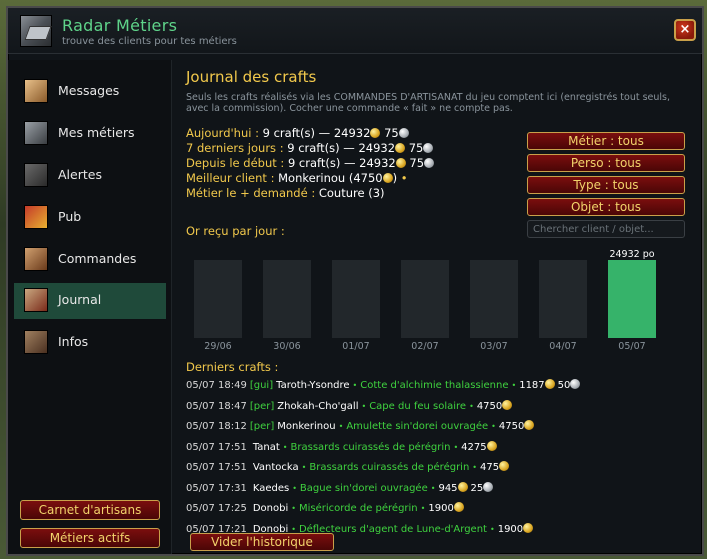 Image resolution: width=707 pixels, height=559 pixels. I want to click on craft-item: Cotte d'alchimie thalassienne, so click(434, 385).